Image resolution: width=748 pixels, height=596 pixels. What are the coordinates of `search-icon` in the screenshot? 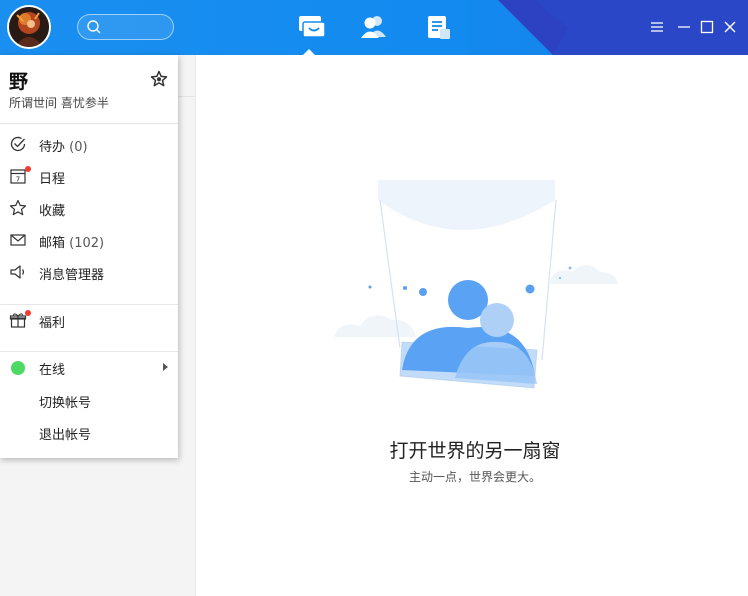 It's located at (94, 27).